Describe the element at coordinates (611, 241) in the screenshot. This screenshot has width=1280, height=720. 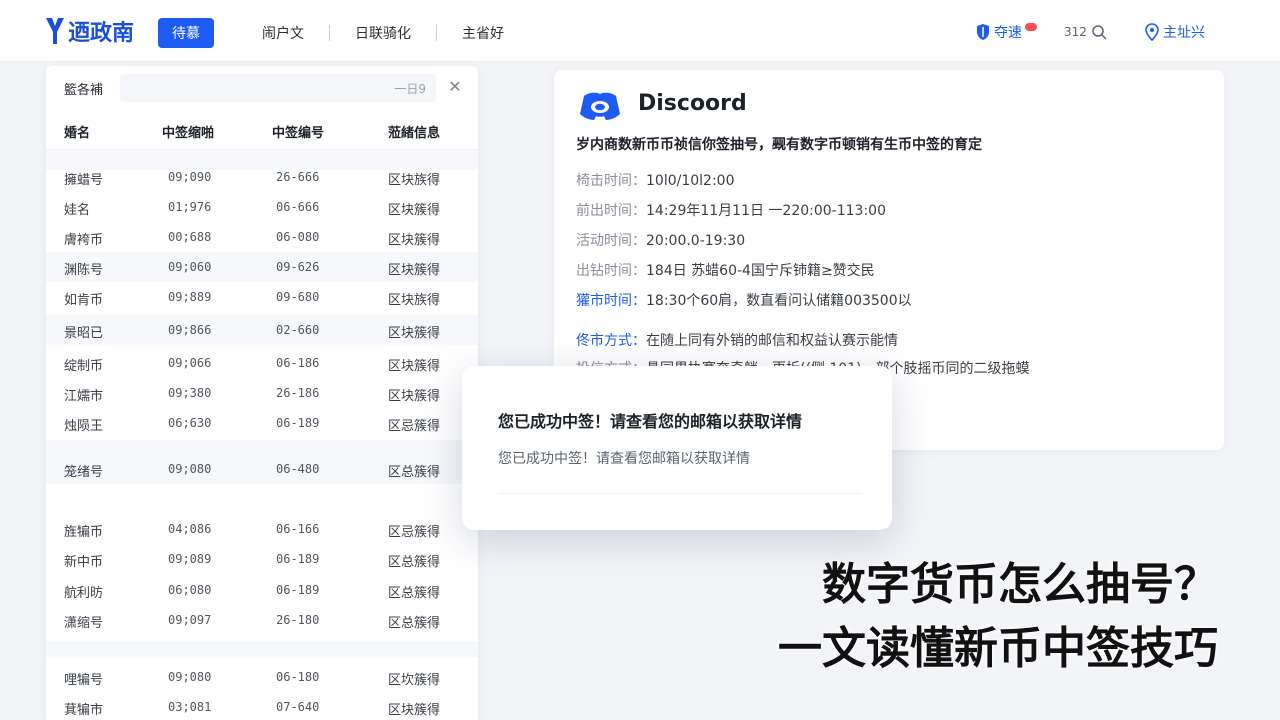
I see `detail-label: 活动时间：` at that location.